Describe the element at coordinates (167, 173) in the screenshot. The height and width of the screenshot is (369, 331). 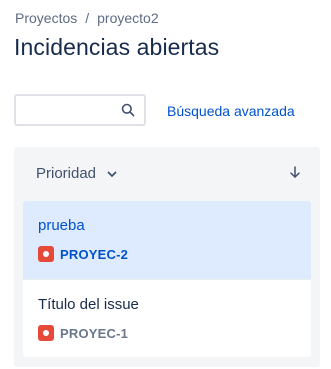
I see `sort-bar: Prioridad` at that location.